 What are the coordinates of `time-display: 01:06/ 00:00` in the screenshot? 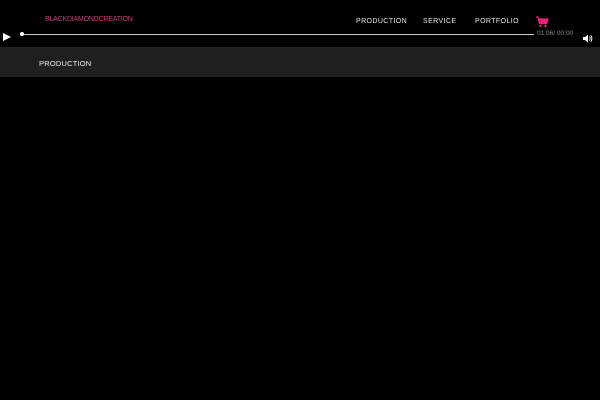 It's located at (555, 33).